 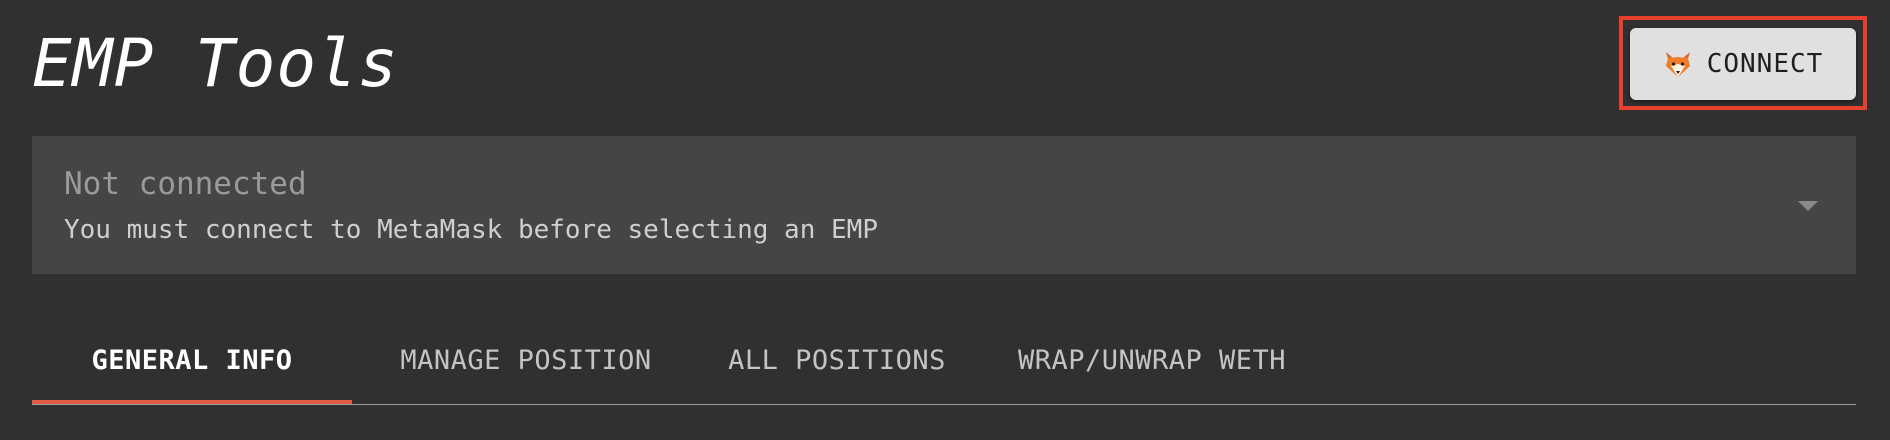 I want to click on connect-button: CONNECT, so click(x=1743, y=64).